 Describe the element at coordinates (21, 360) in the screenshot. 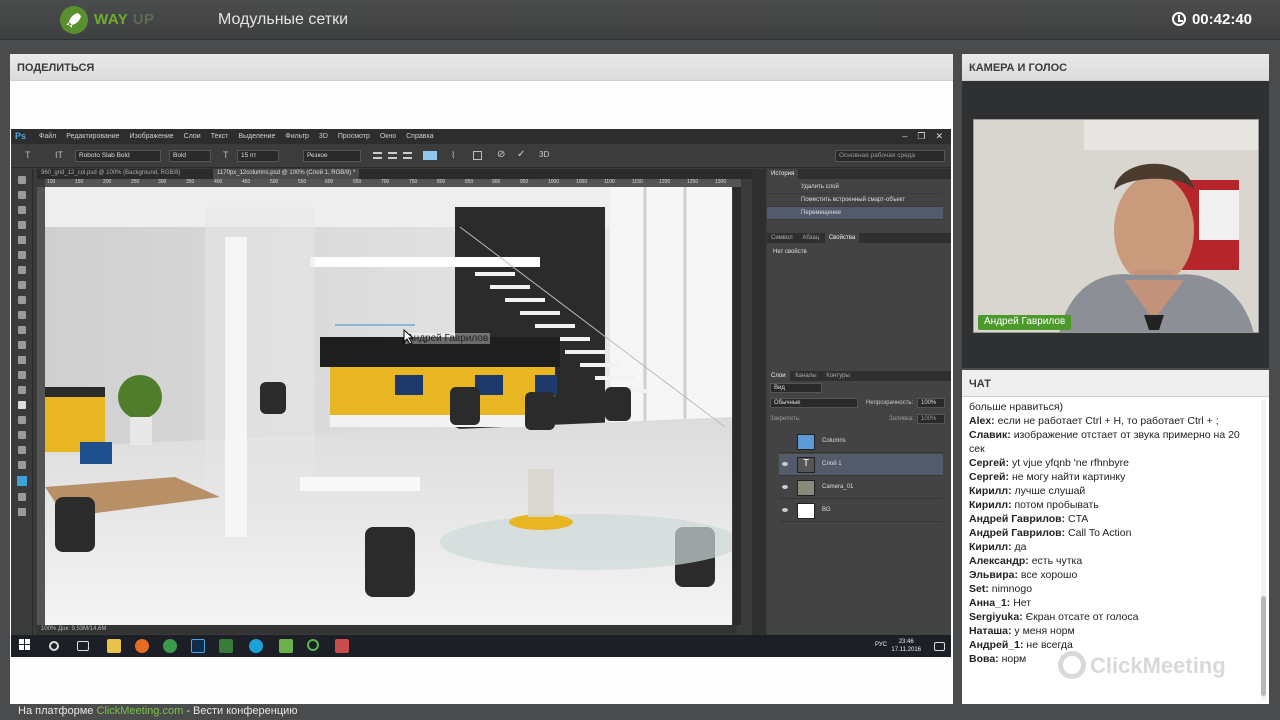

I see `blur-tool-icon` at that location.